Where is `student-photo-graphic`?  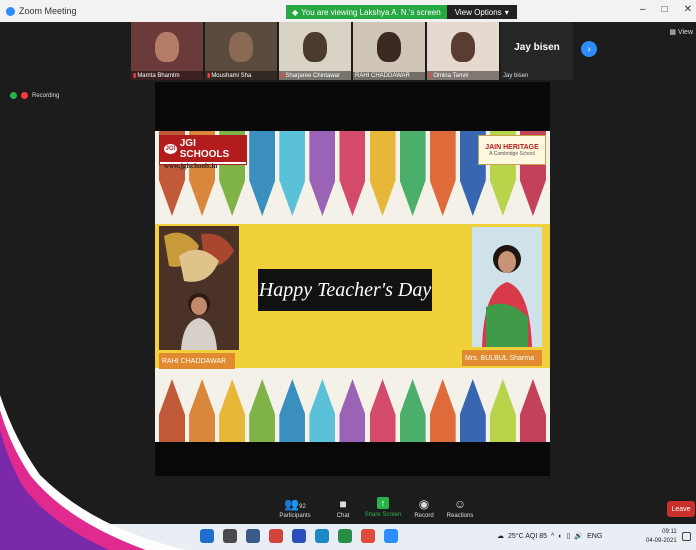 student-photo-graphic is located at coordinates (199, 288).